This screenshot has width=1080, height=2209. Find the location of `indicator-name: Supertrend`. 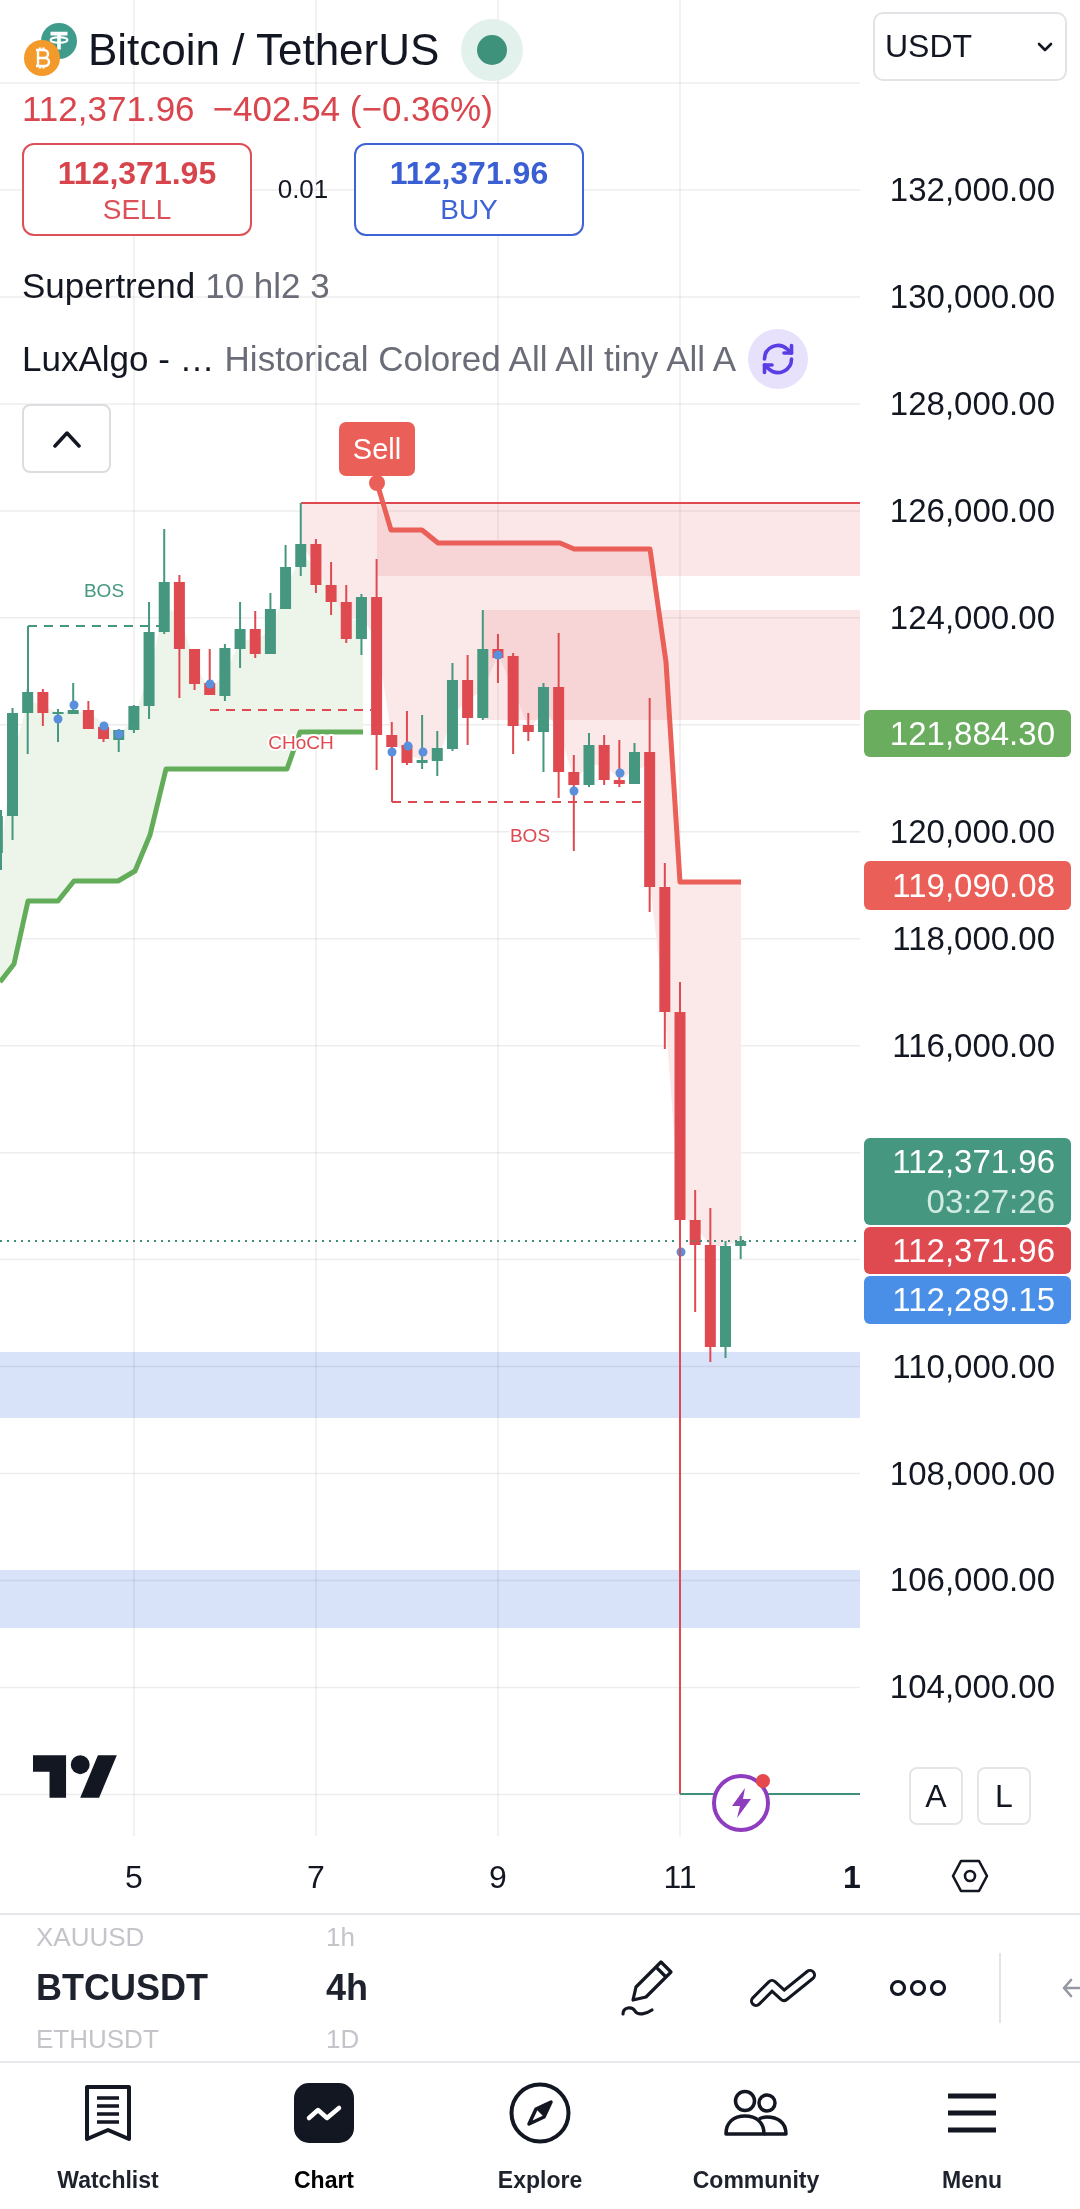

indicator-name: Supertrend is located at coordinates (109, 285).